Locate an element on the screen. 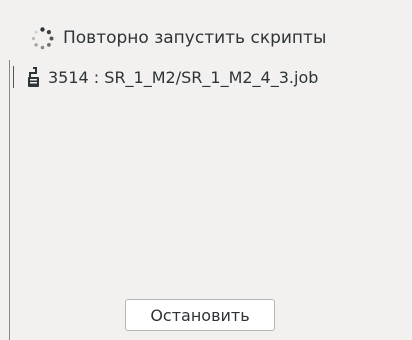 The width and height of the screenshot is (412, 340). rerun-scripts-label: Повторно запустить скрипты is located at coordinates (195, 38).